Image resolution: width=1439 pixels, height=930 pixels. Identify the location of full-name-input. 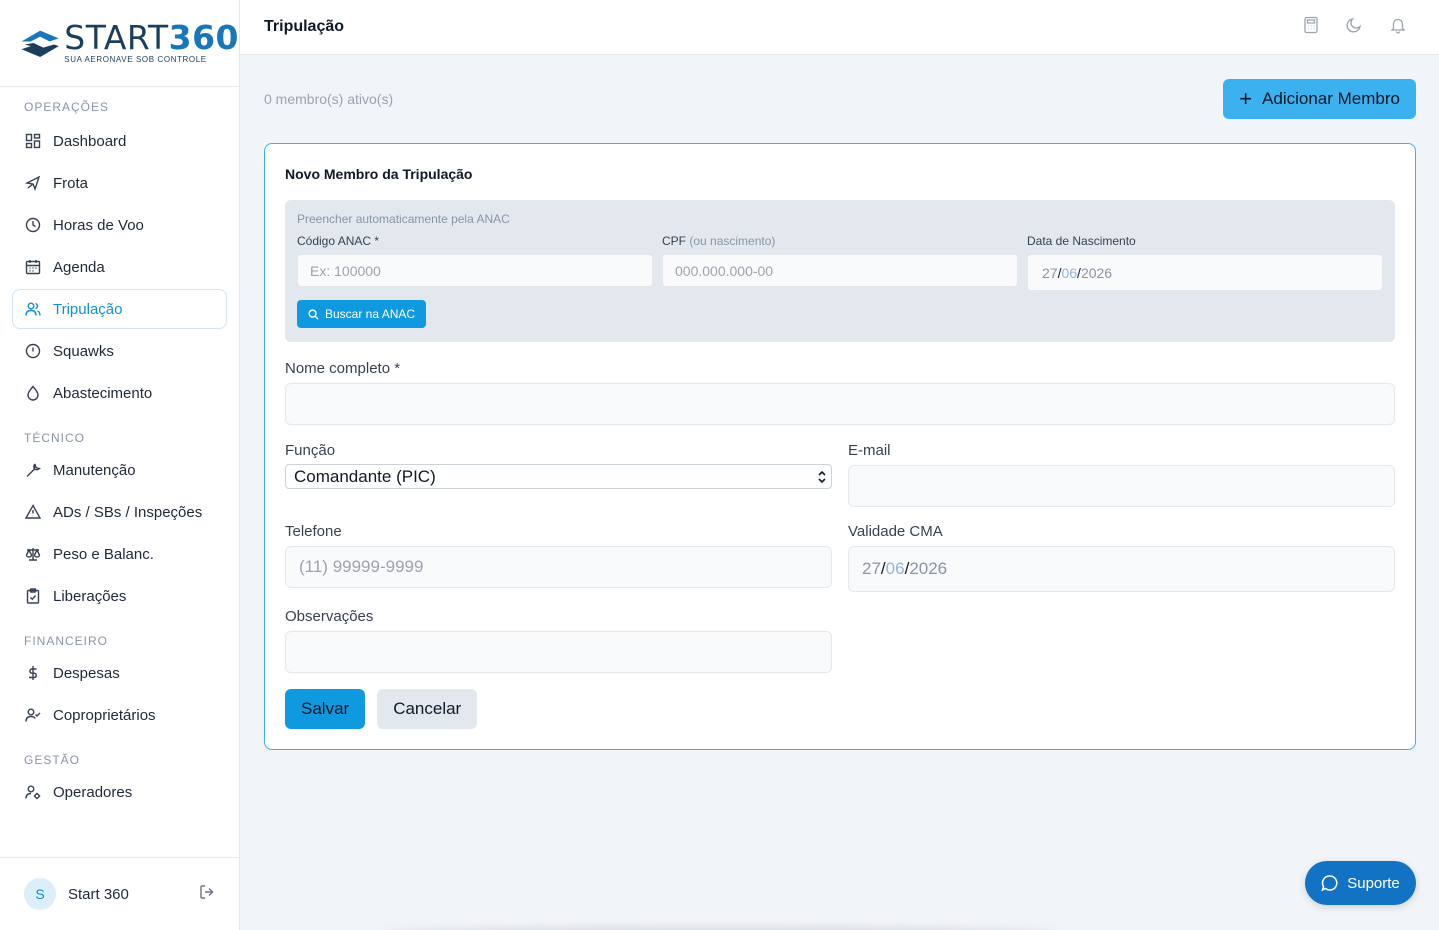
(840, 404).